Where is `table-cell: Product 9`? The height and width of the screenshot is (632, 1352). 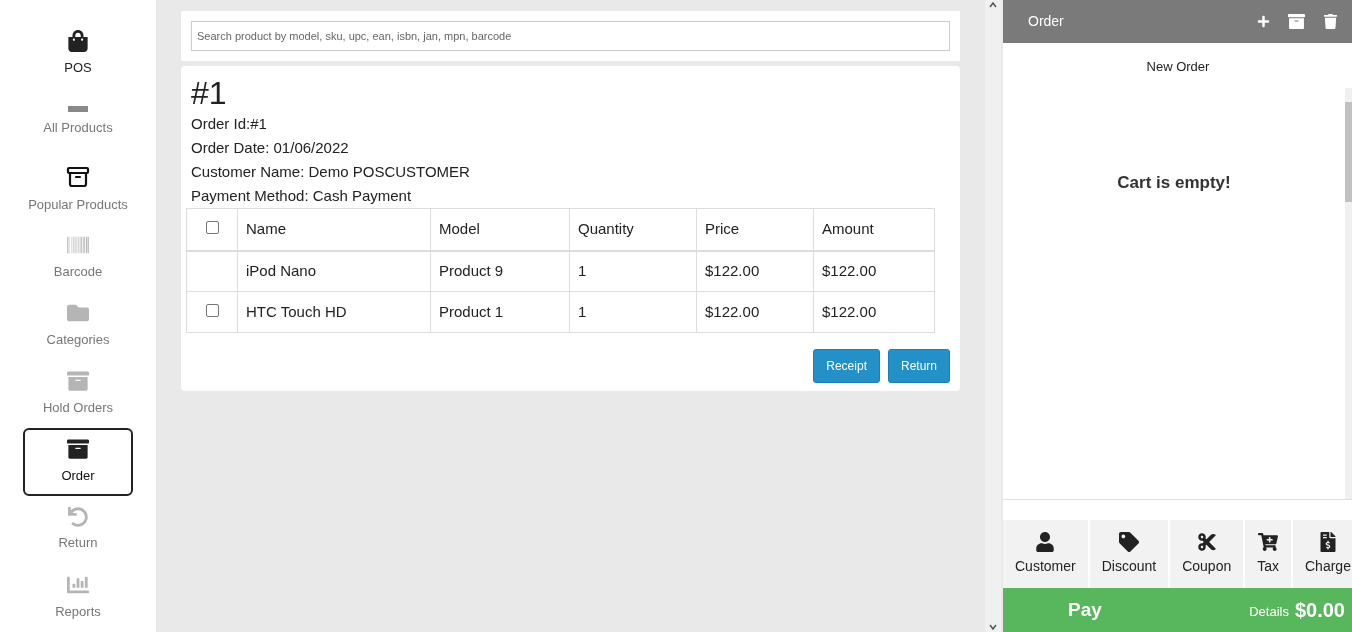 table-cell: Product 9 is located at coordinates (500, 271).